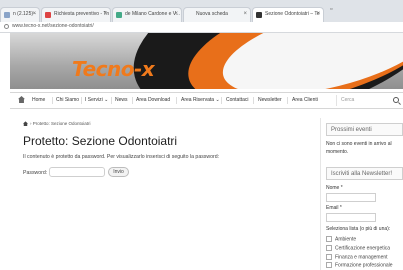  Describe the element at coordinates (38, 100) in the screenshot. I see `nav-item-home: Home` at that location.